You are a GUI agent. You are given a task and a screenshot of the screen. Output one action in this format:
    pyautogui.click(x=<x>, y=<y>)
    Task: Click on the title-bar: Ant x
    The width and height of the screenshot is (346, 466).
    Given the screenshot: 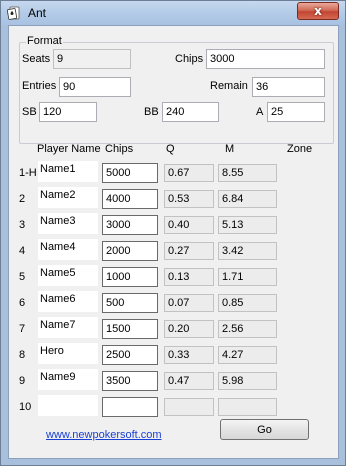 What is the action you would take?
    pyautogui.click(x=173, y=13)
    